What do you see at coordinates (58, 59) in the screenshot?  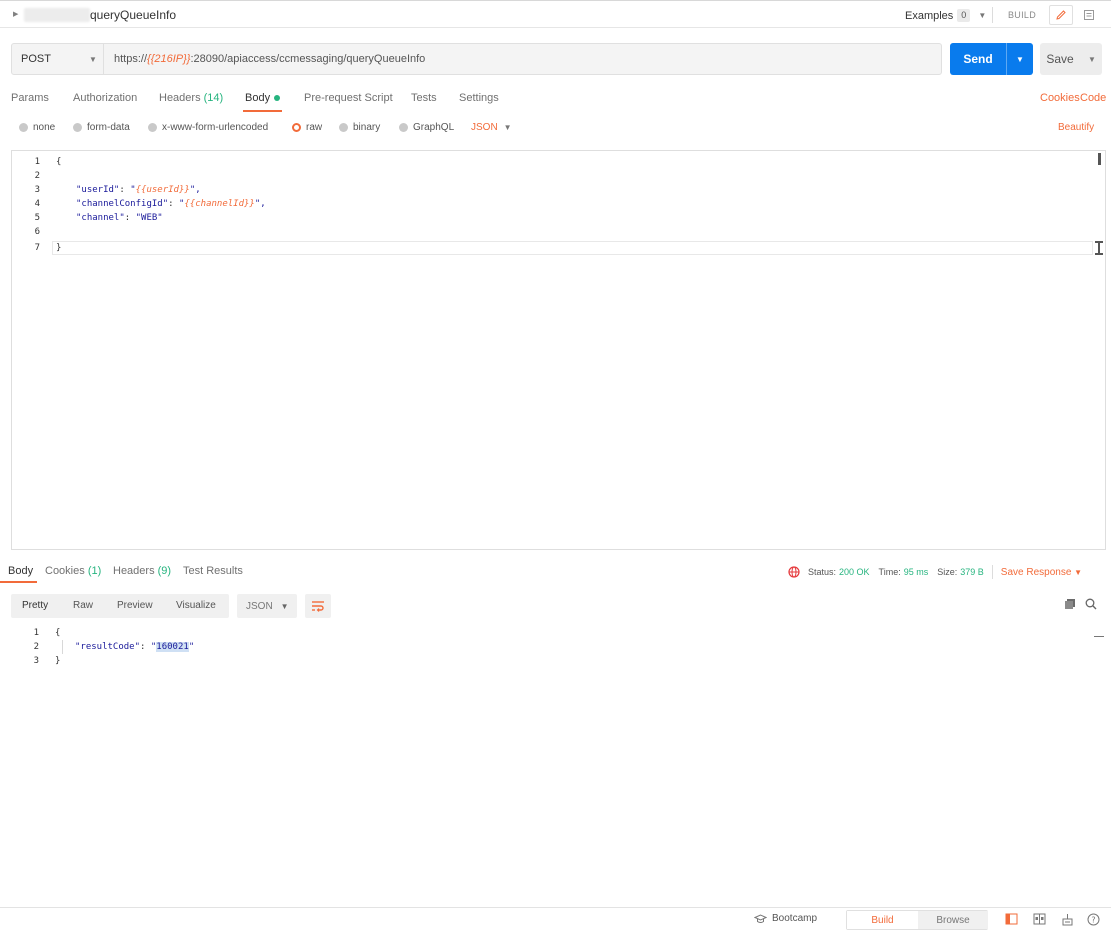 I see `method-select: POST ▼` at bounding box center [58, 59].